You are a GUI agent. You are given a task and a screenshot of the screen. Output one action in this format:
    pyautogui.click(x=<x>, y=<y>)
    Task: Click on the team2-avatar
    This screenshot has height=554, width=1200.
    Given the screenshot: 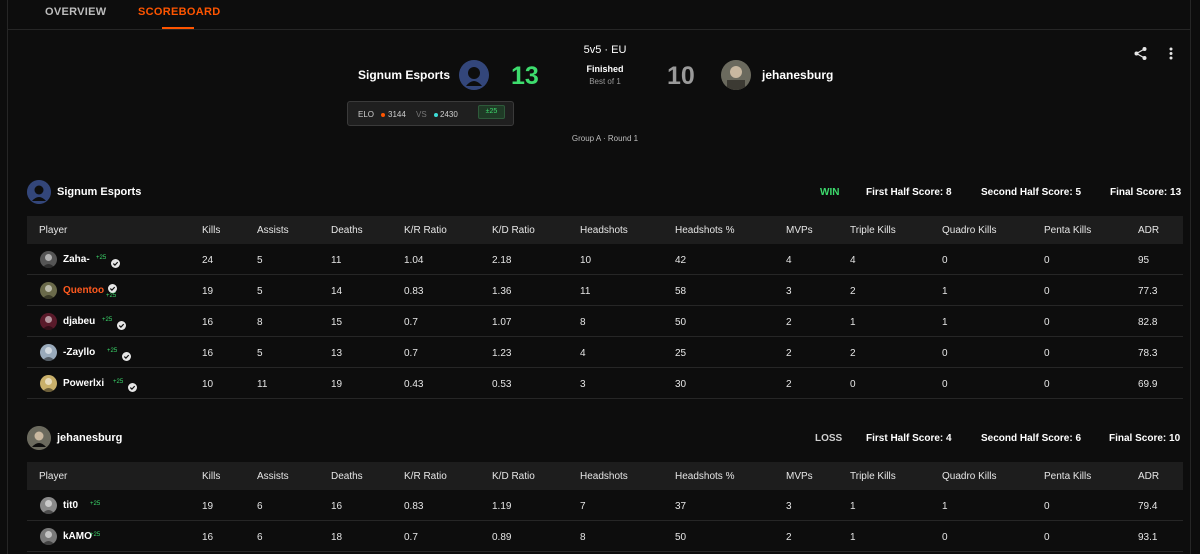 What is the action you would take?
    pyautogui.click(x=736, y=75)
    